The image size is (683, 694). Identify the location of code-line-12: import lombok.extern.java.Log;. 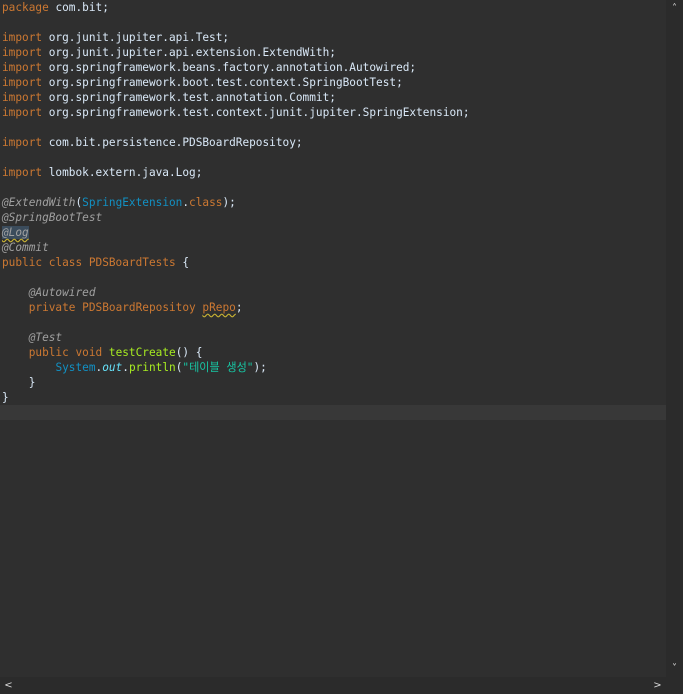
(102, 172).